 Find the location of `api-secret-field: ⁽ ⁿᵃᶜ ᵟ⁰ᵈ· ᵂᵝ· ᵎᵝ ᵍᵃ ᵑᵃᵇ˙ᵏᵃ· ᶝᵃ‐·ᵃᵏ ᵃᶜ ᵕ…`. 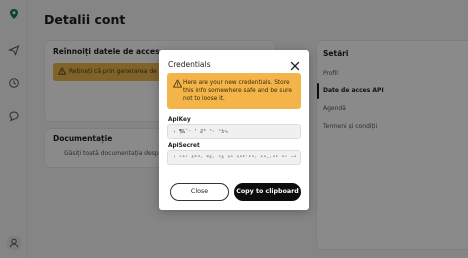

api-secret-field: ⁽ ⁿᵃᶜ ᵟ⁰ᵈ· ᵂᵝ· ᵎᵝ ᵍᵃ ᵑᵃᵇ˙ᵏᵃ· ᶝᵃ‐·ᵃᵏ ᵃᶜ ᵕ… is located at coordinates (234, 157).